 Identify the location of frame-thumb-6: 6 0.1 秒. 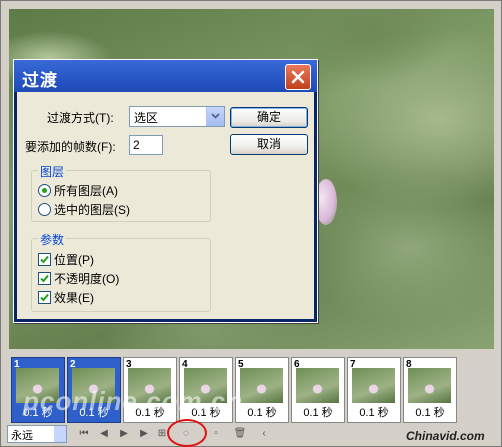
(318, 390).